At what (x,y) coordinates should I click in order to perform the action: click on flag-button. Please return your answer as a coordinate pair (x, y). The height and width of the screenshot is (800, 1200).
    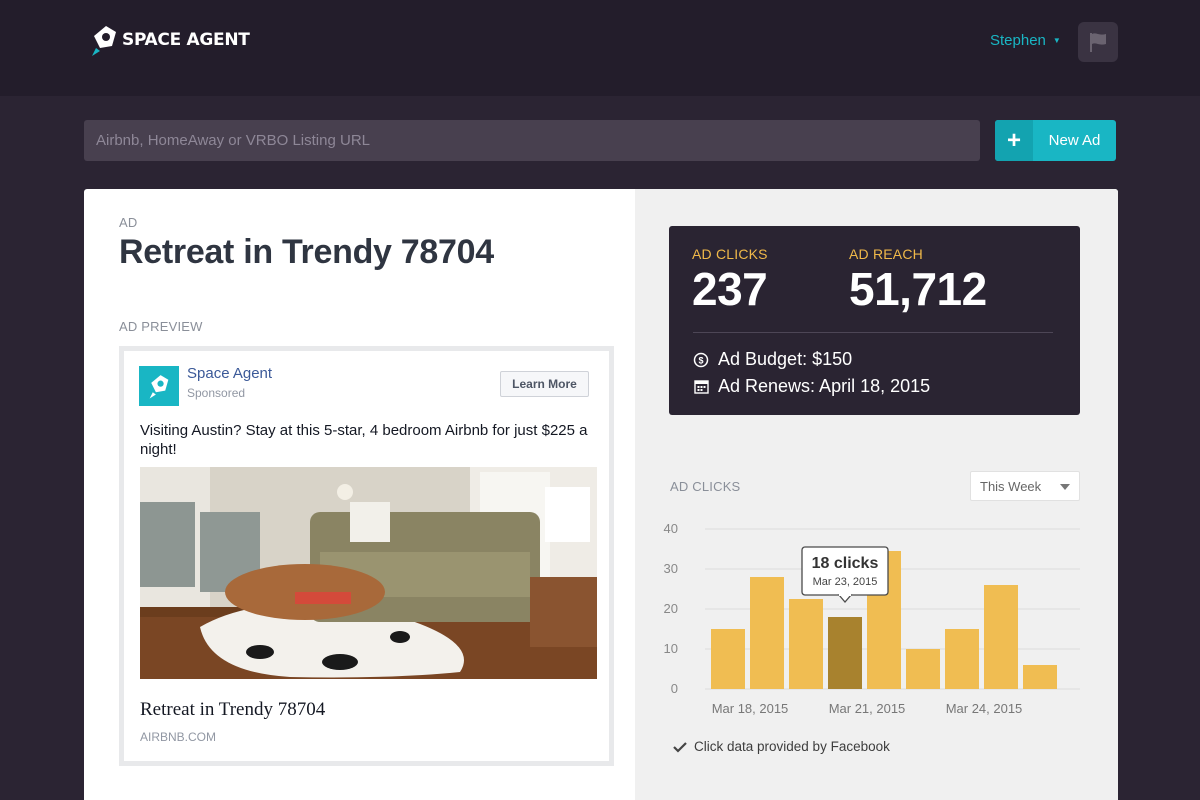
    Looking at the image, I should click on (1098, 42).